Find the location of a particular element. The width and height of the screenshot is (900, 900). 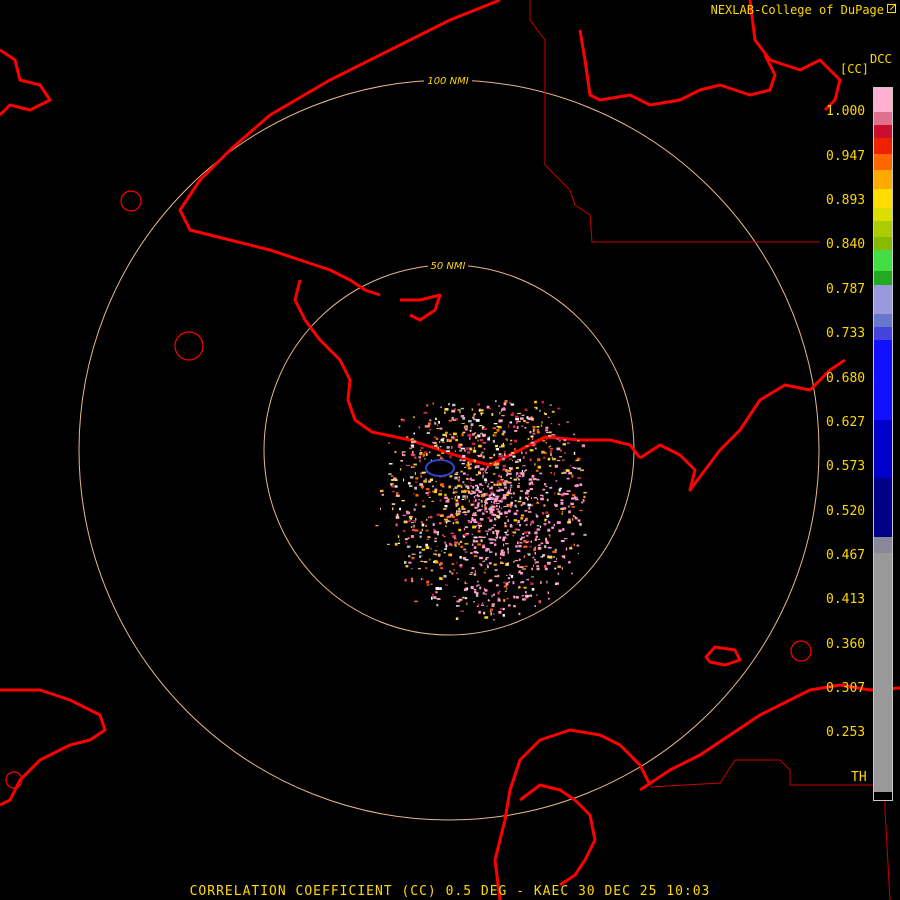

external-link-icon is located at coordinates (892, 8).